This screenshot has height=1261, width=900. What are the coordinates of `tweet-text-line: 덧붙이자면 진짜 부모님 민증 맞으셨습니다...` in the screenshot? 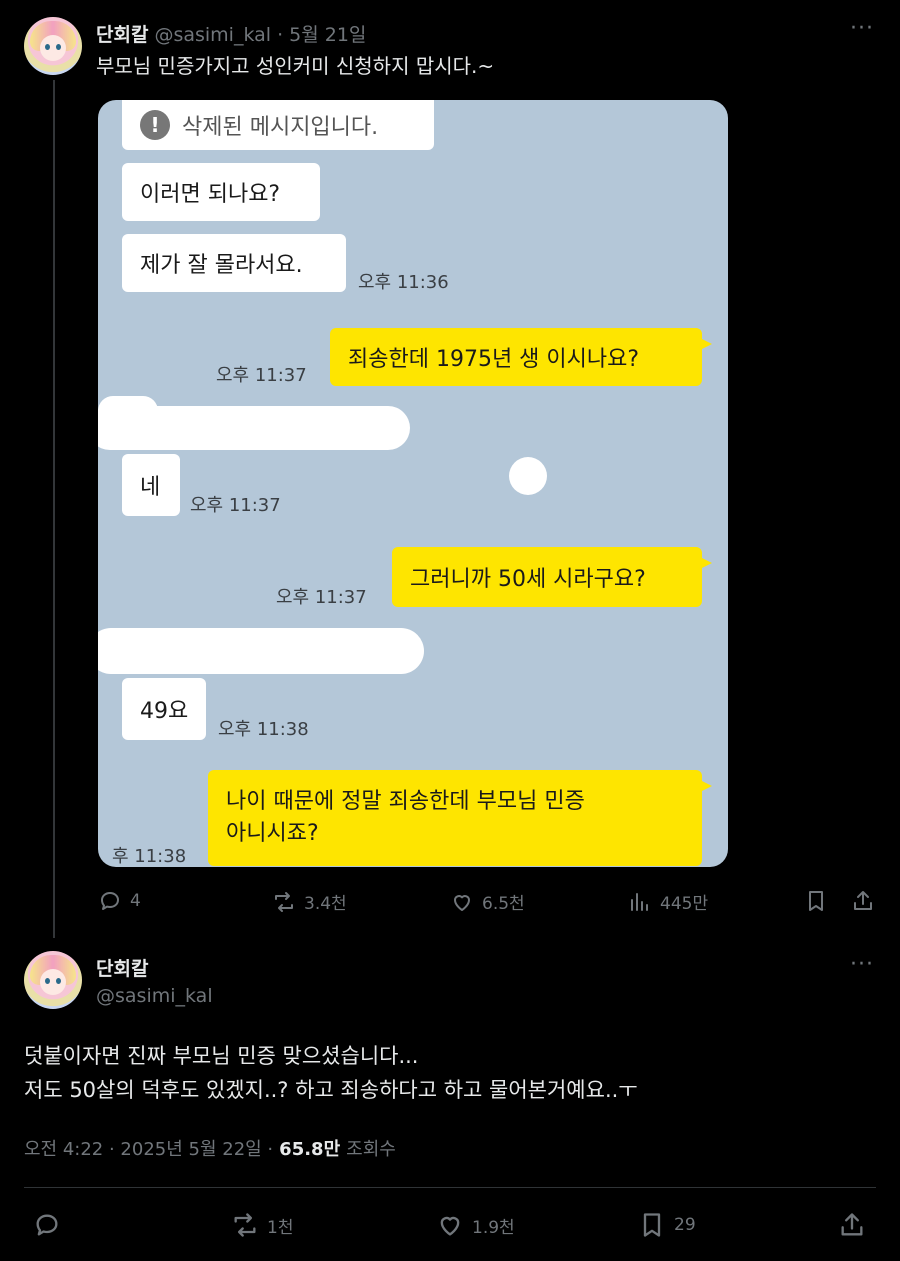 It's located at (221, 1056).